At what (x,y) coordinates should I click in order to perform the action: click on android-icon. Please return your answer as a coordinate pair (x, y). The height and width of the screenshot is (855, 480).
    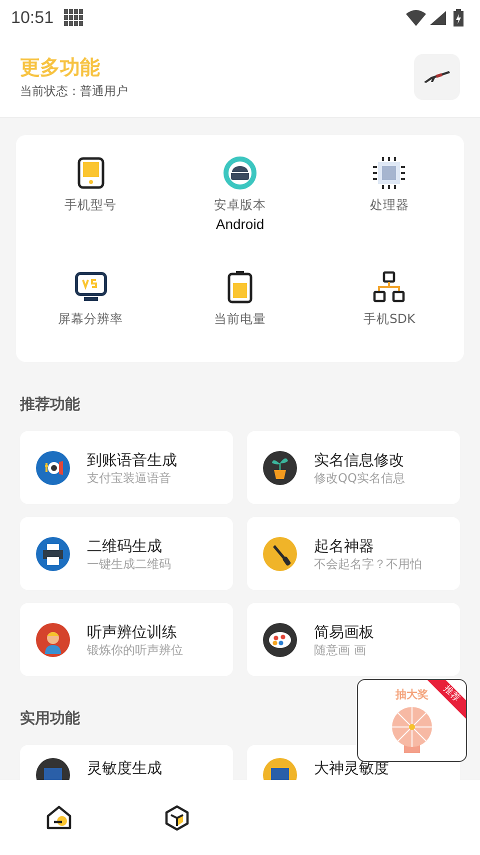
    Looking at the image, I should click on (239, 173).